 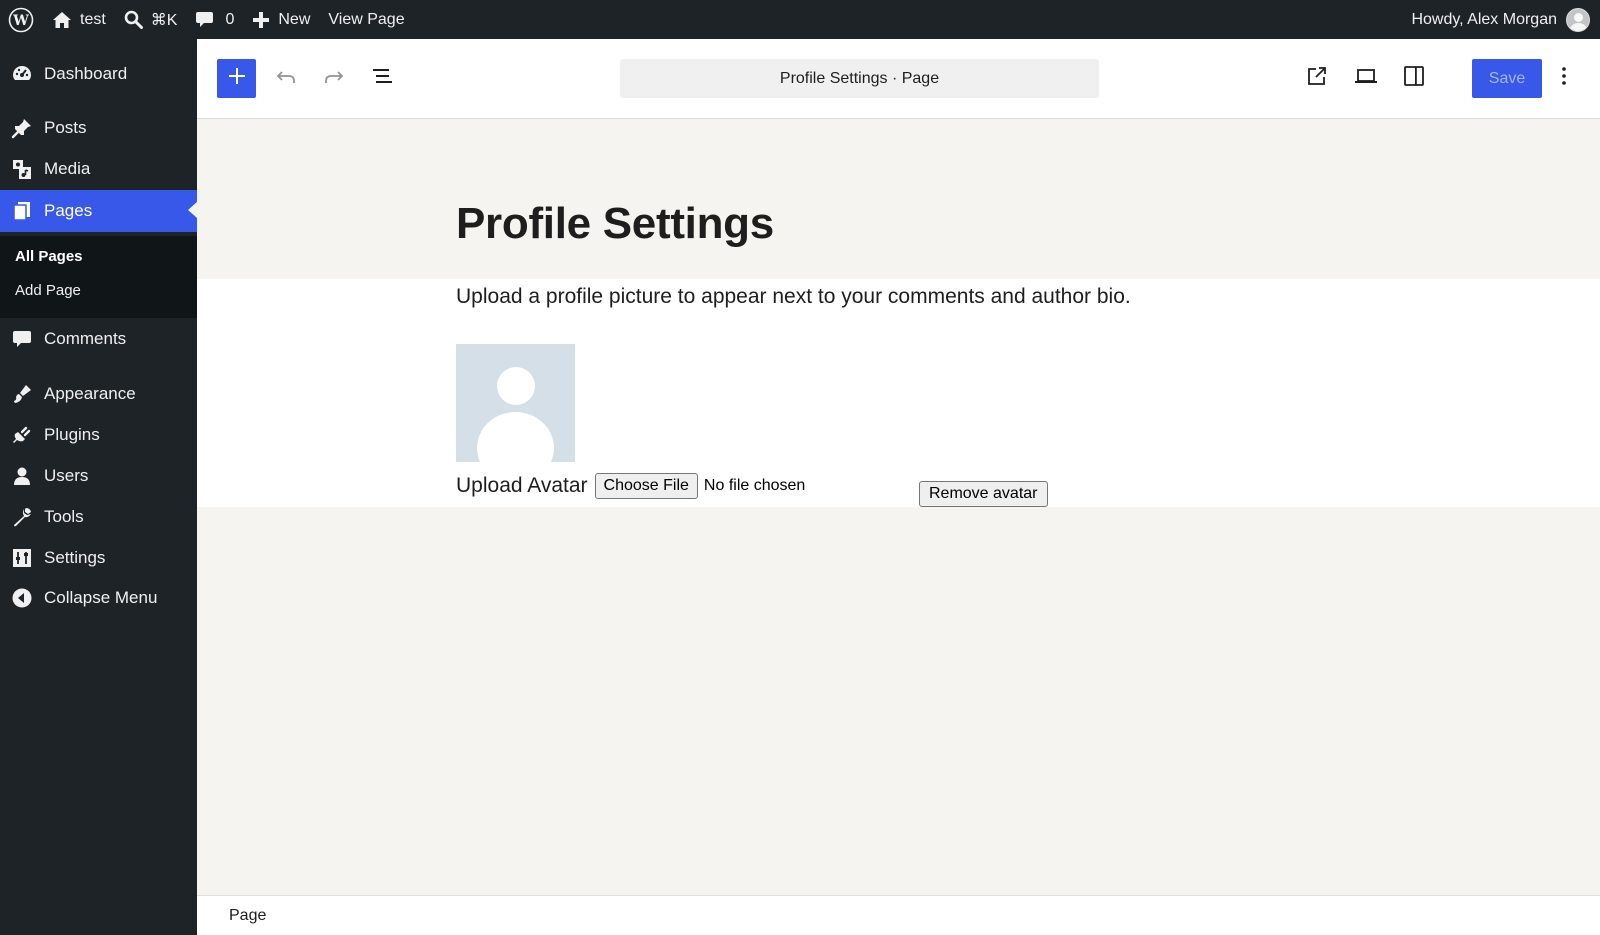 What do you see at coordinates (98, 211) in the screenshot?
I see `sidebar-item-pages: Pages` at bounding box center [98, 211].